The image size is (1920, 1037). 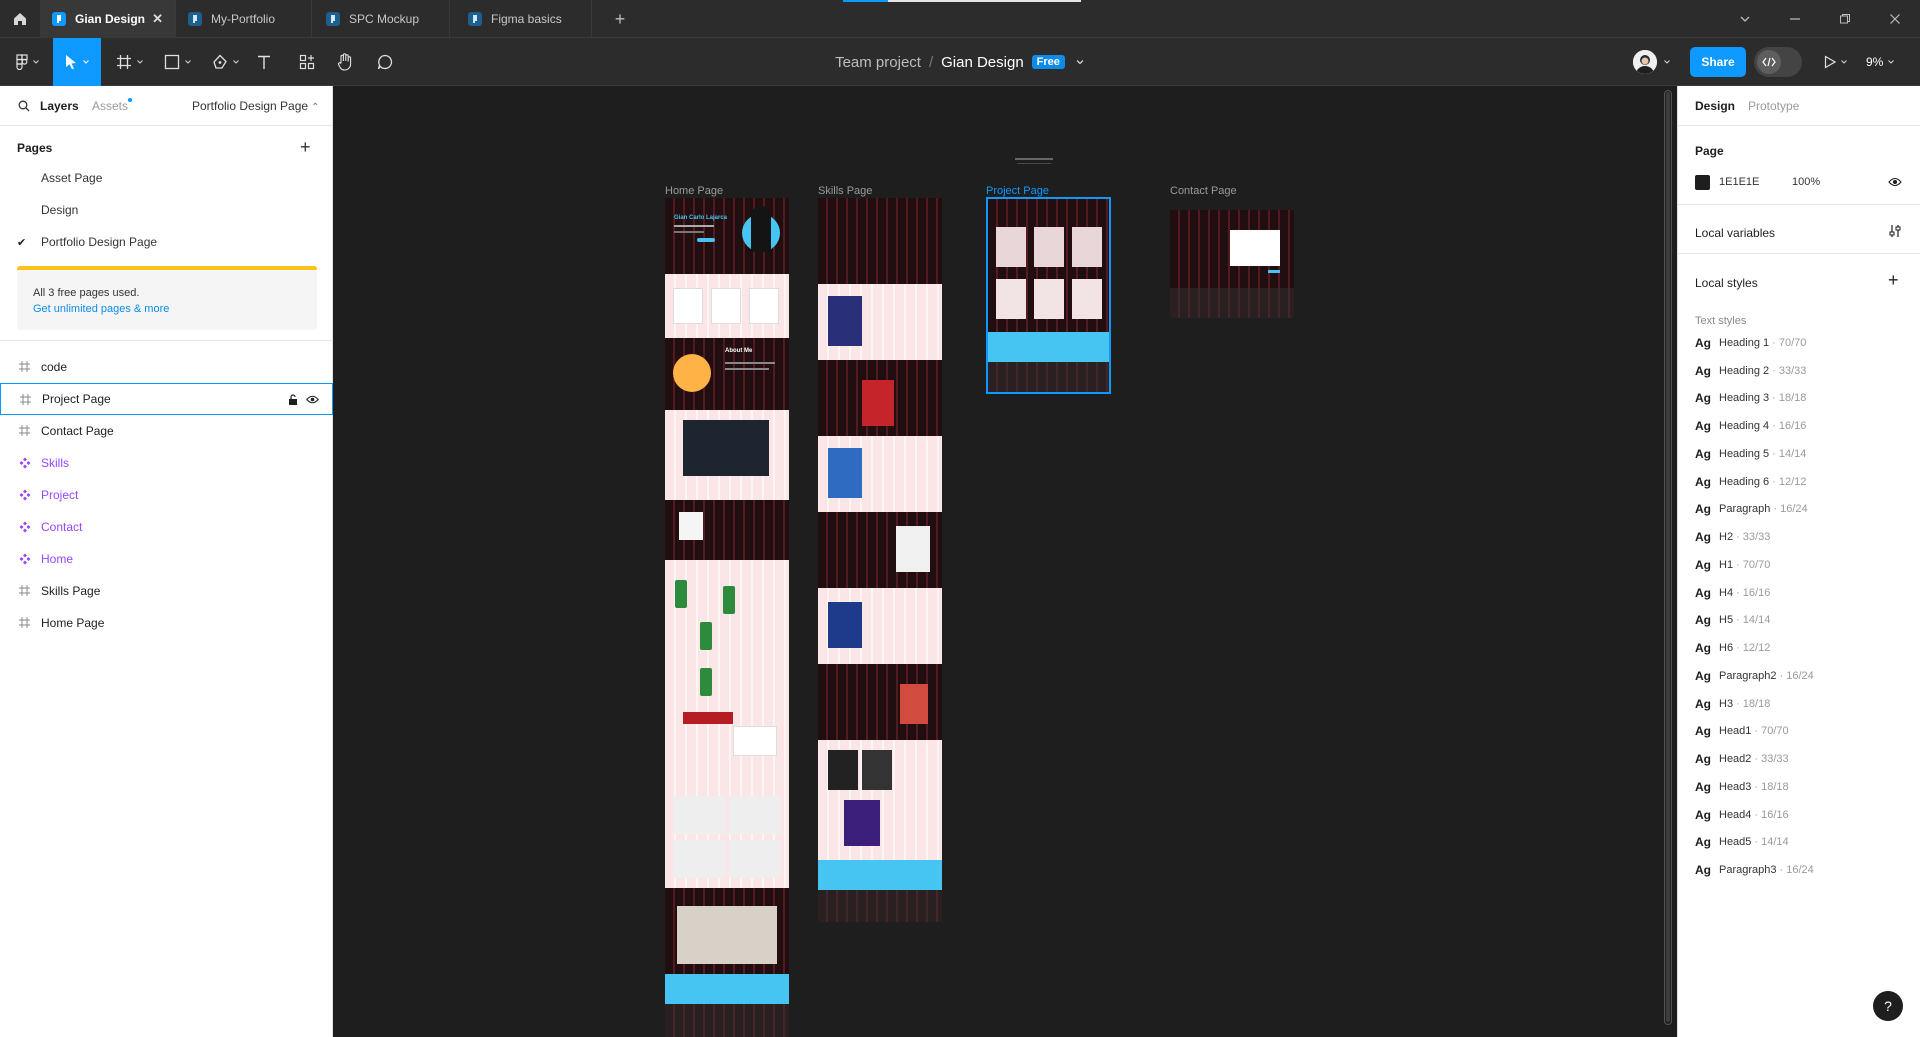 I want to click on text-style-size: · 14/14, so click(x=1789, y=454).